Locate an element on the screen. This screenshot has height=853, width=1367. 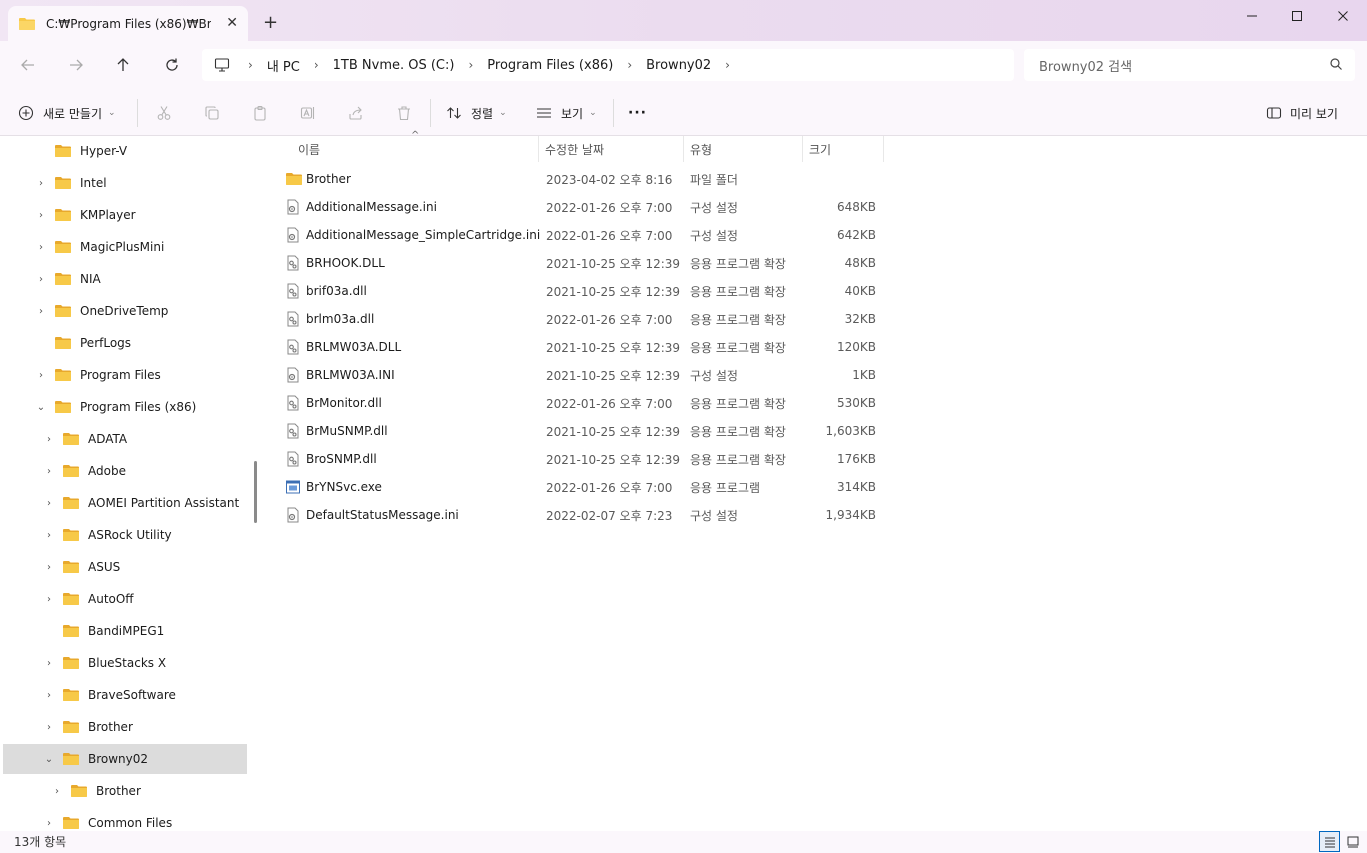
sidebar-item: › AOMEI Partition Assistant is located at coordinates (124, 503).